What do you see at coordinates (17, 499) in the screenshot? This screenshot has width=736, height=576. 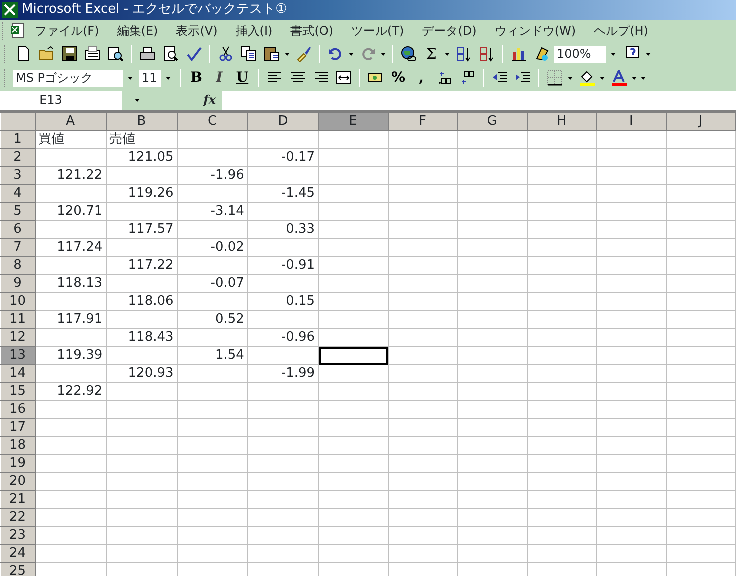 I see `row-header: 21` at bounding box center [17, 499].